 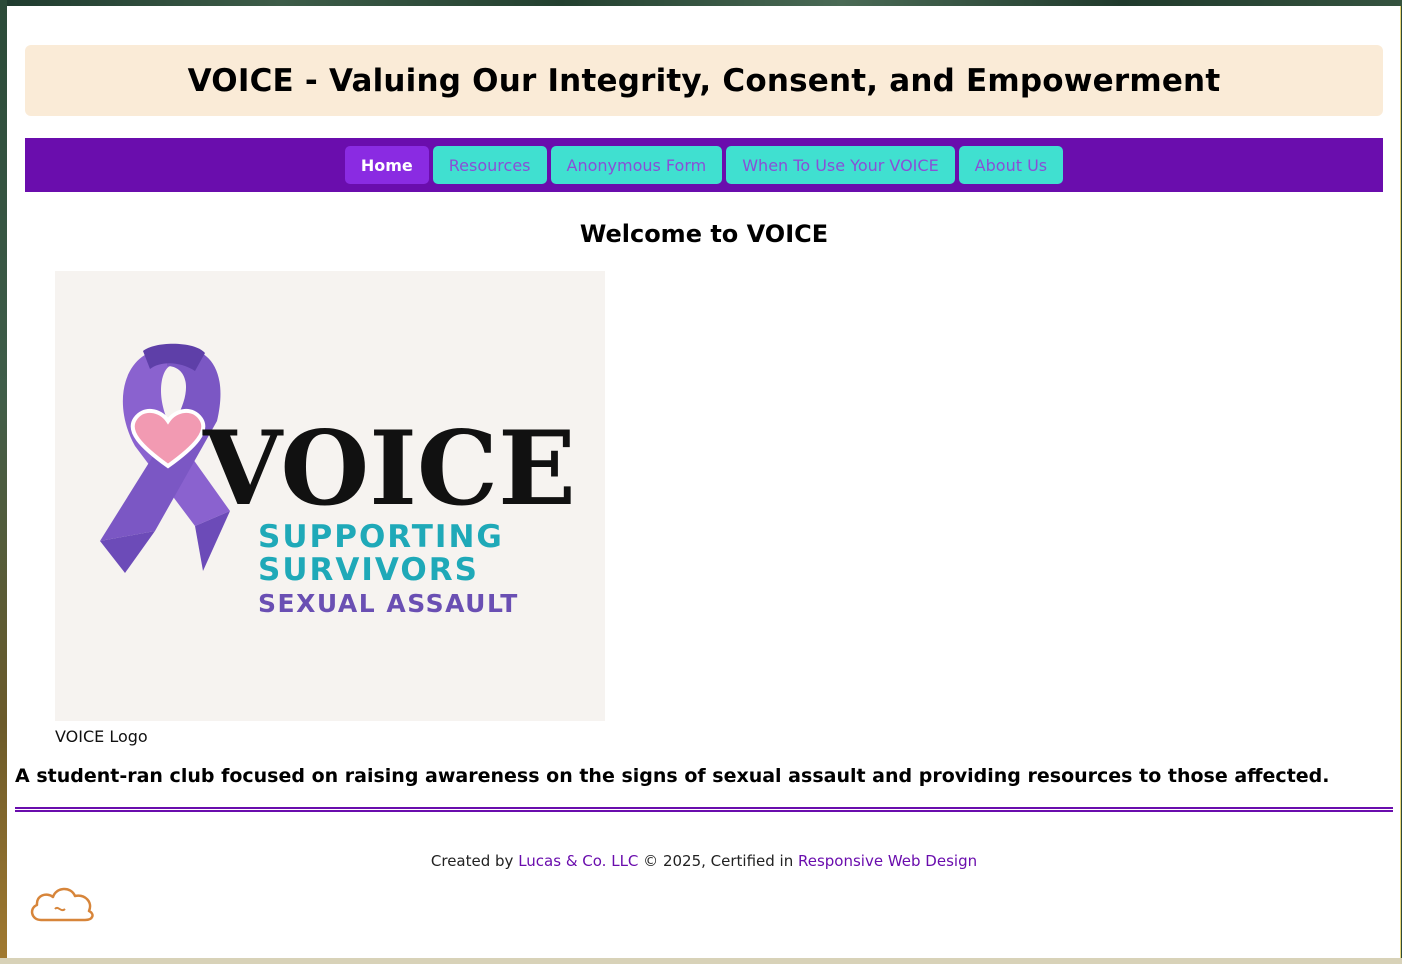 What do you see at coordinates (578, 861) in the screenshot?
I see `footer-company-link: Lucas & Co. LLC` at bounding box center [578, 861].